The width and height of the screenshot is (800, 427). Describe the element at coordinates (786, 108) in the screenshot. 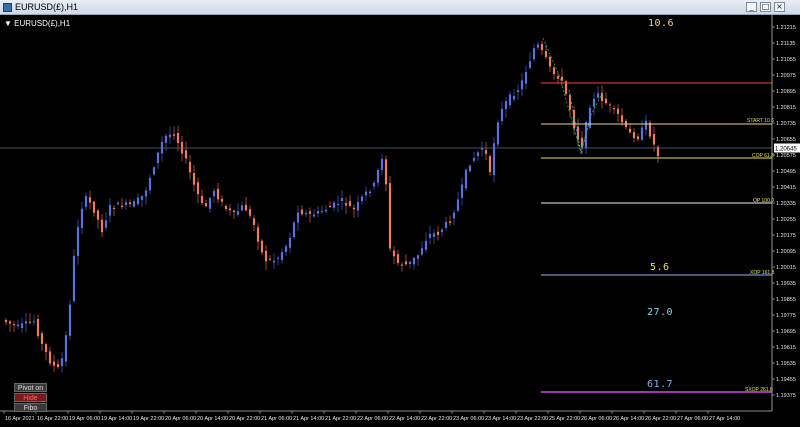

I see `price-axis-label: 1.20815` at that location.